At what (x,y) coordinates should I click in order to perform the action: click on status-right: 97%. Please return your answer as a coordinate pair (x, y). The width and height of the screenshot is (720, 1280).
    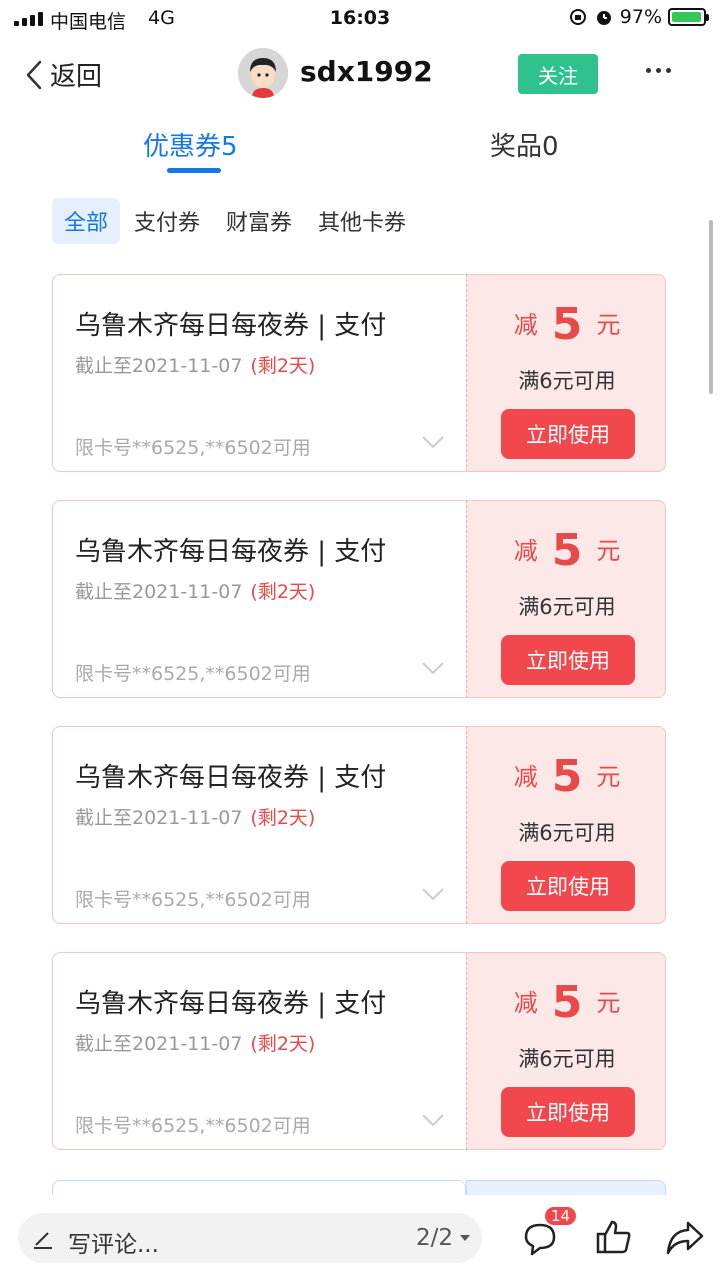
    Looking at the image, I should click on (638, 17).